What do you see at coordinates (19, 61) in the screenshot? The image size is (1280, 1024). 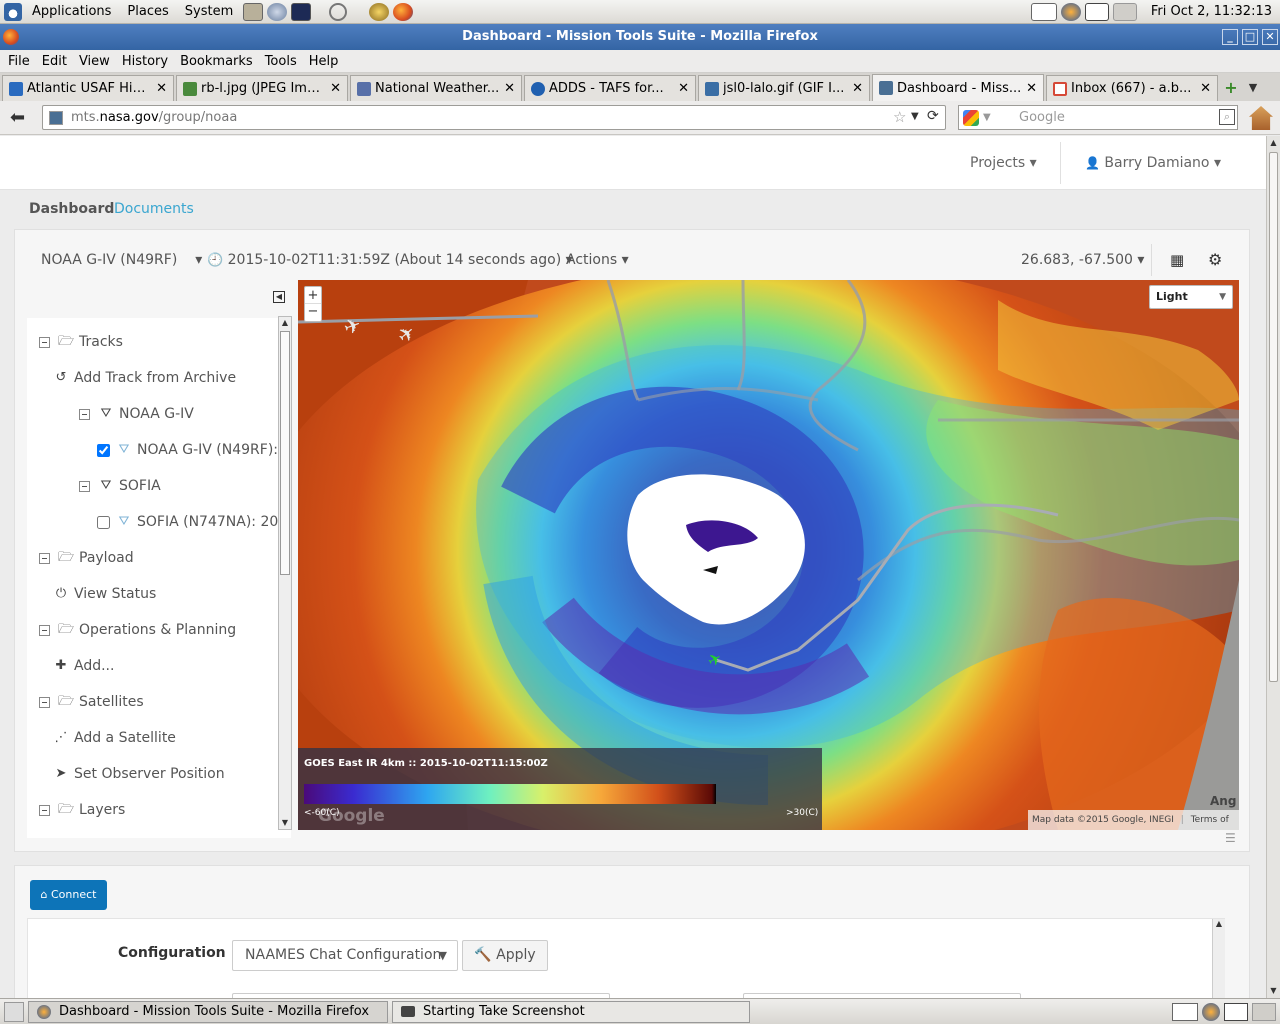 I see `menu-file: File` at bounding box center [19, 61].